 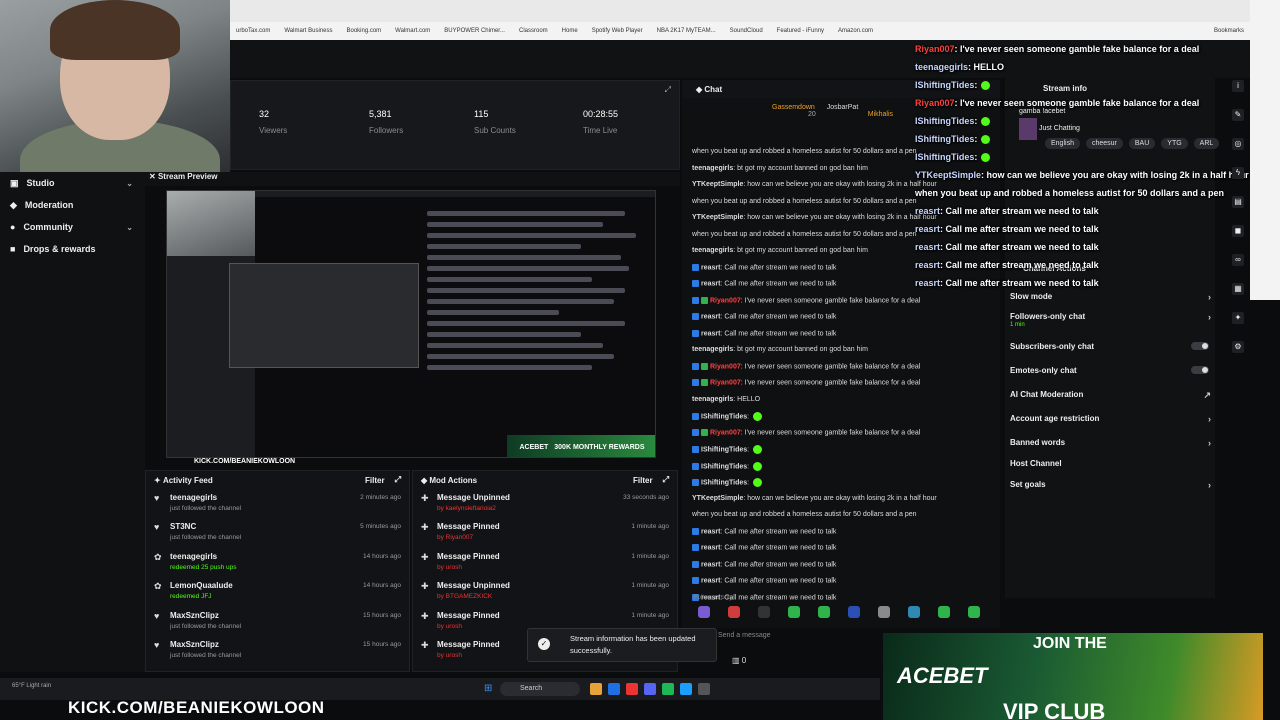 What do you see at coordinates (1112, 443) in the screenshot?
I see `channel-action-banned-words: Banned words ›` at bounding box center [1112, 443].